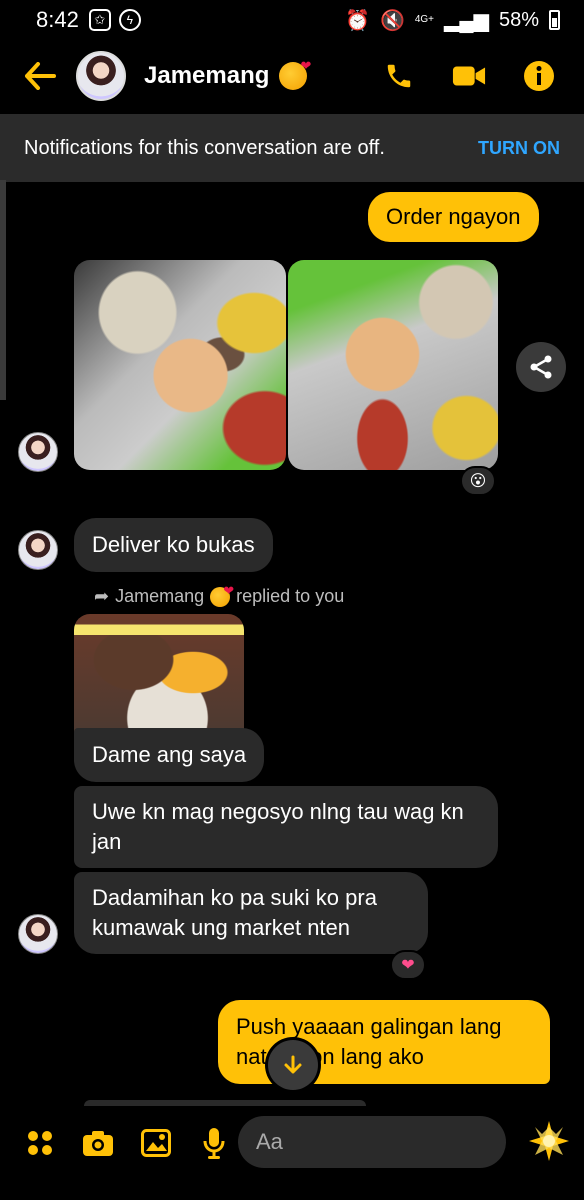  I want to click on voice-call-button, so click(399, 76).